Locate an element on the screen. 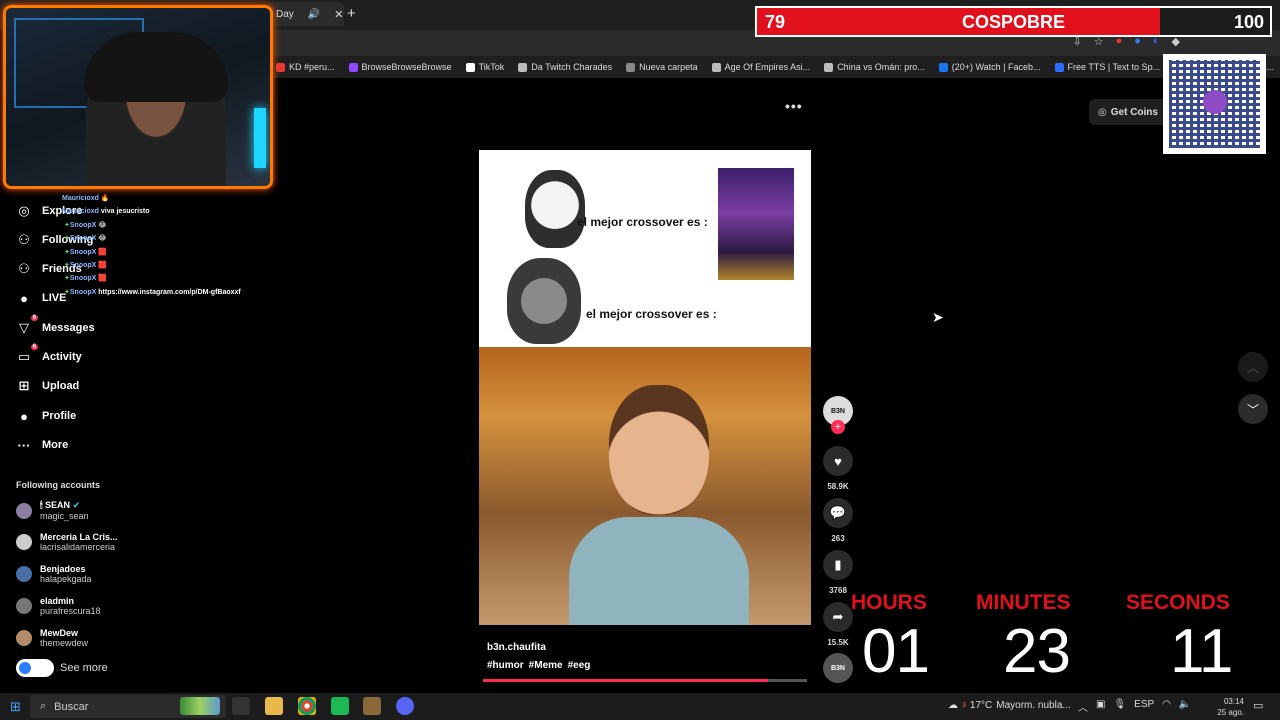 This screenshot has height=720, width=1280. tab-audio-icon: 🔊 is located at coordinates (314, 14).